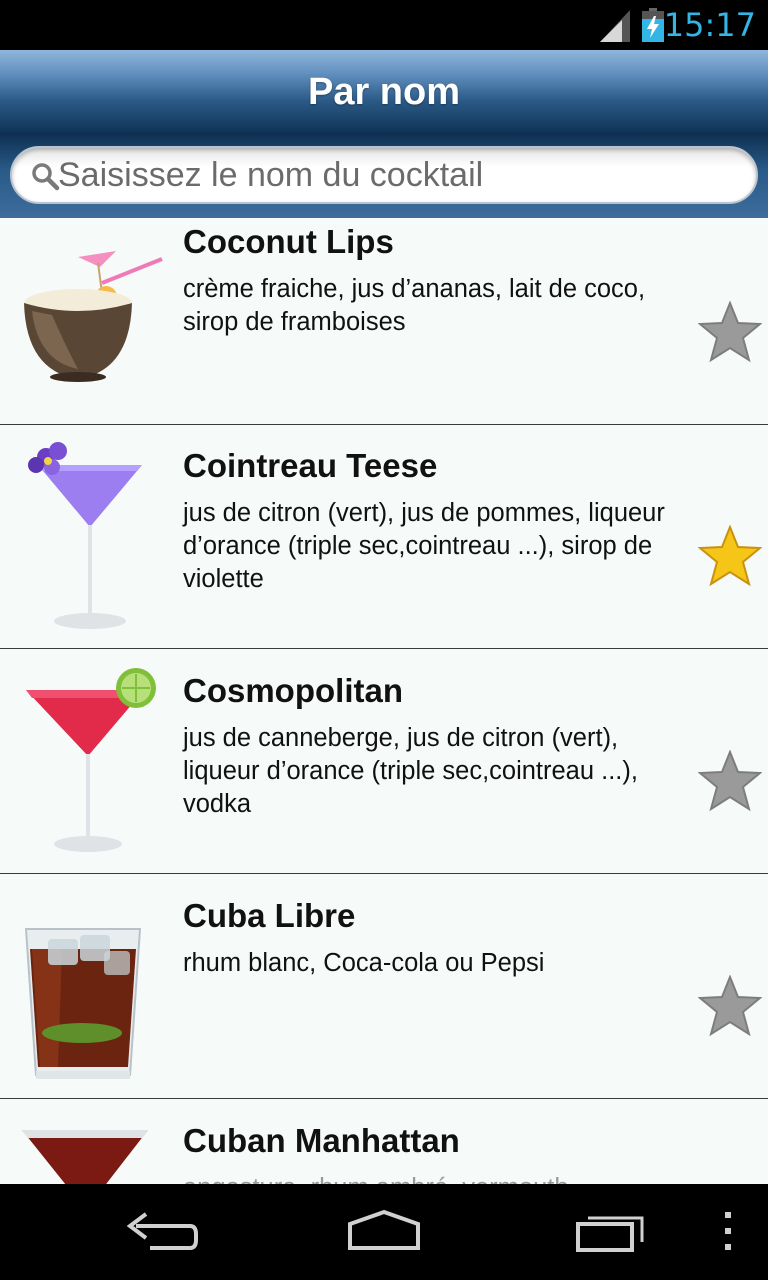 This screenshot has height=1280, width=768. What do you see at coordinates (612, 1232) in the screenshot?
I see `recent-apps-icon` at bounding box center [612, 1232].